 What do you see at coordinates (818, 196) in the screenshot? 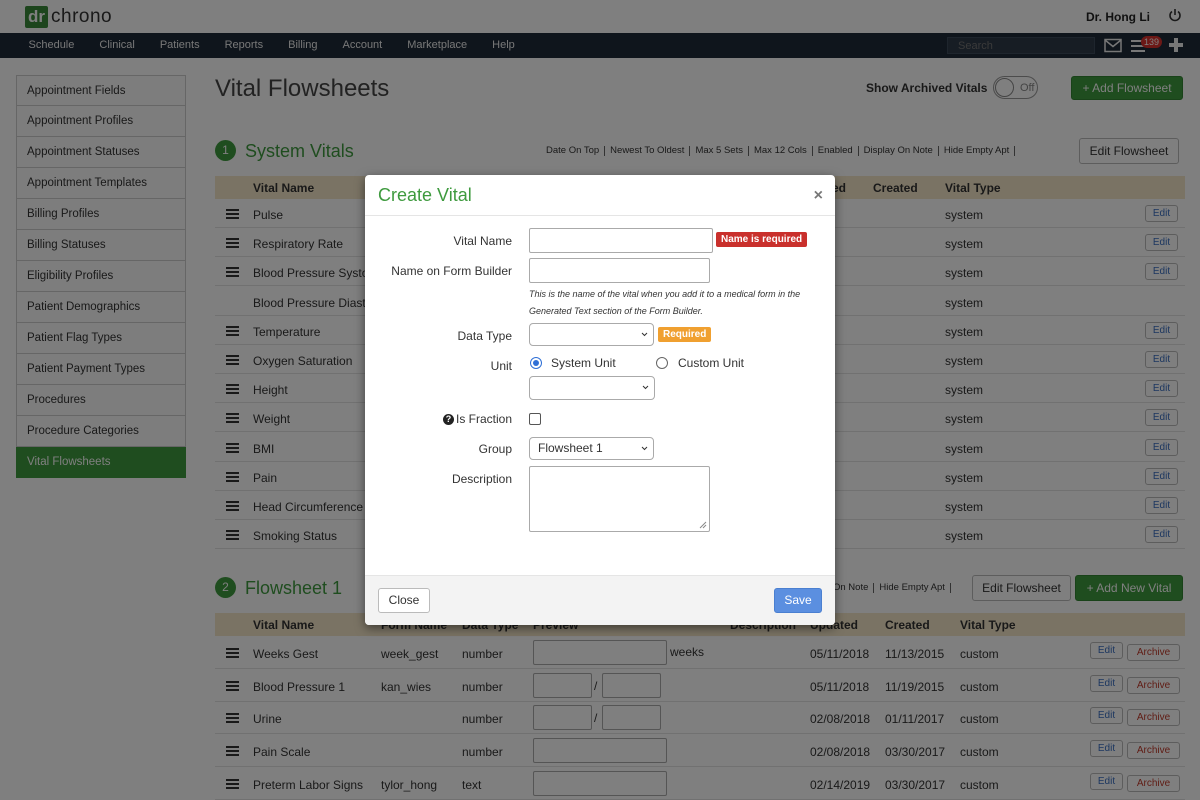
I see `close-icon: ×` at bounding box center [818, 196].